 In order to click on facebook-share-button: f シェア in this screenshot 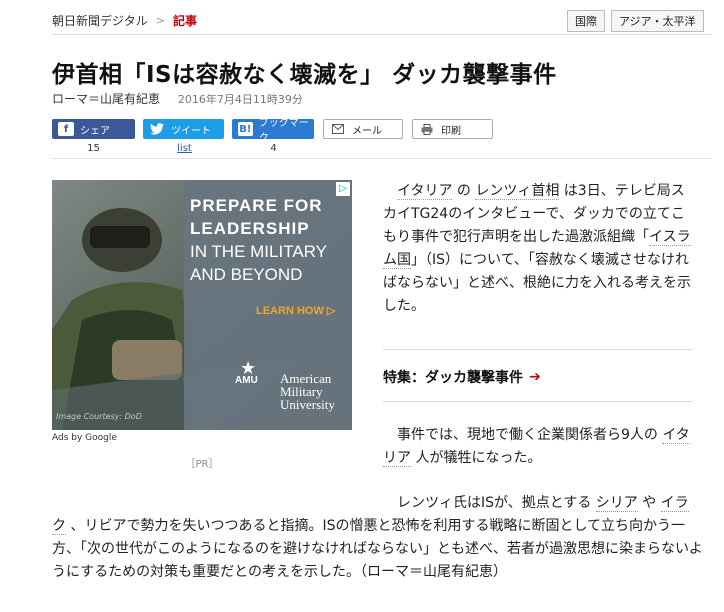, I will do `click(93, 129)`.